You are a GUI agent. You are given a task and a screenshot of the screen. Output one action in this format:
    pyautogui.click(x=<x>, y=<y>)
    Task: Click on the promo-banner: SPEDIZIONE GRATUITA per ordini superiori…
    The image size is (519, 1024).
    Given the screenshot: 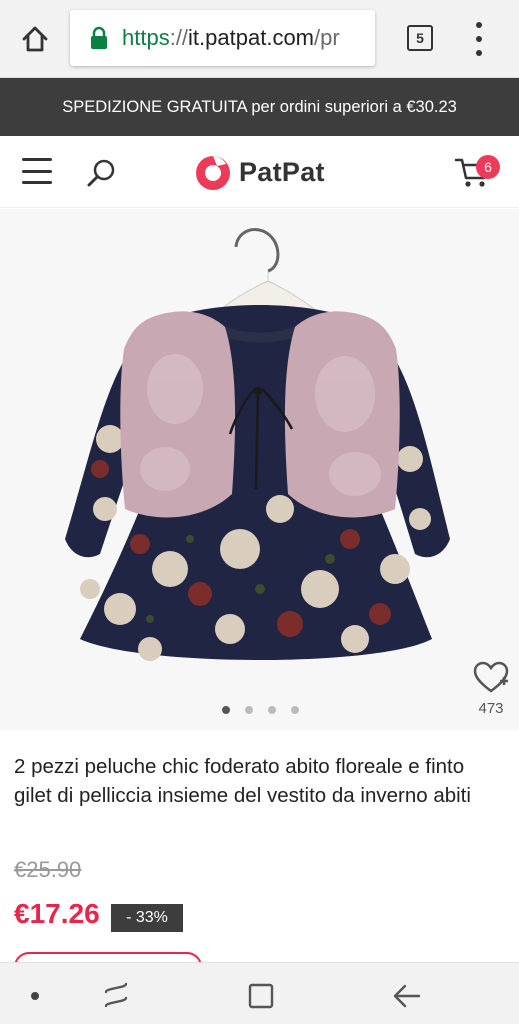 What is the action you would take?
    pyautogui.click(x=259, y=107)
    